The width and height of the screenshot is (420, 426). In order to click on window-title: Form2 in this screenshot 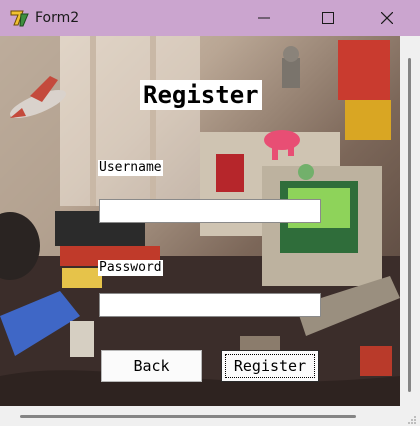, I will do `click(57, 18)`.